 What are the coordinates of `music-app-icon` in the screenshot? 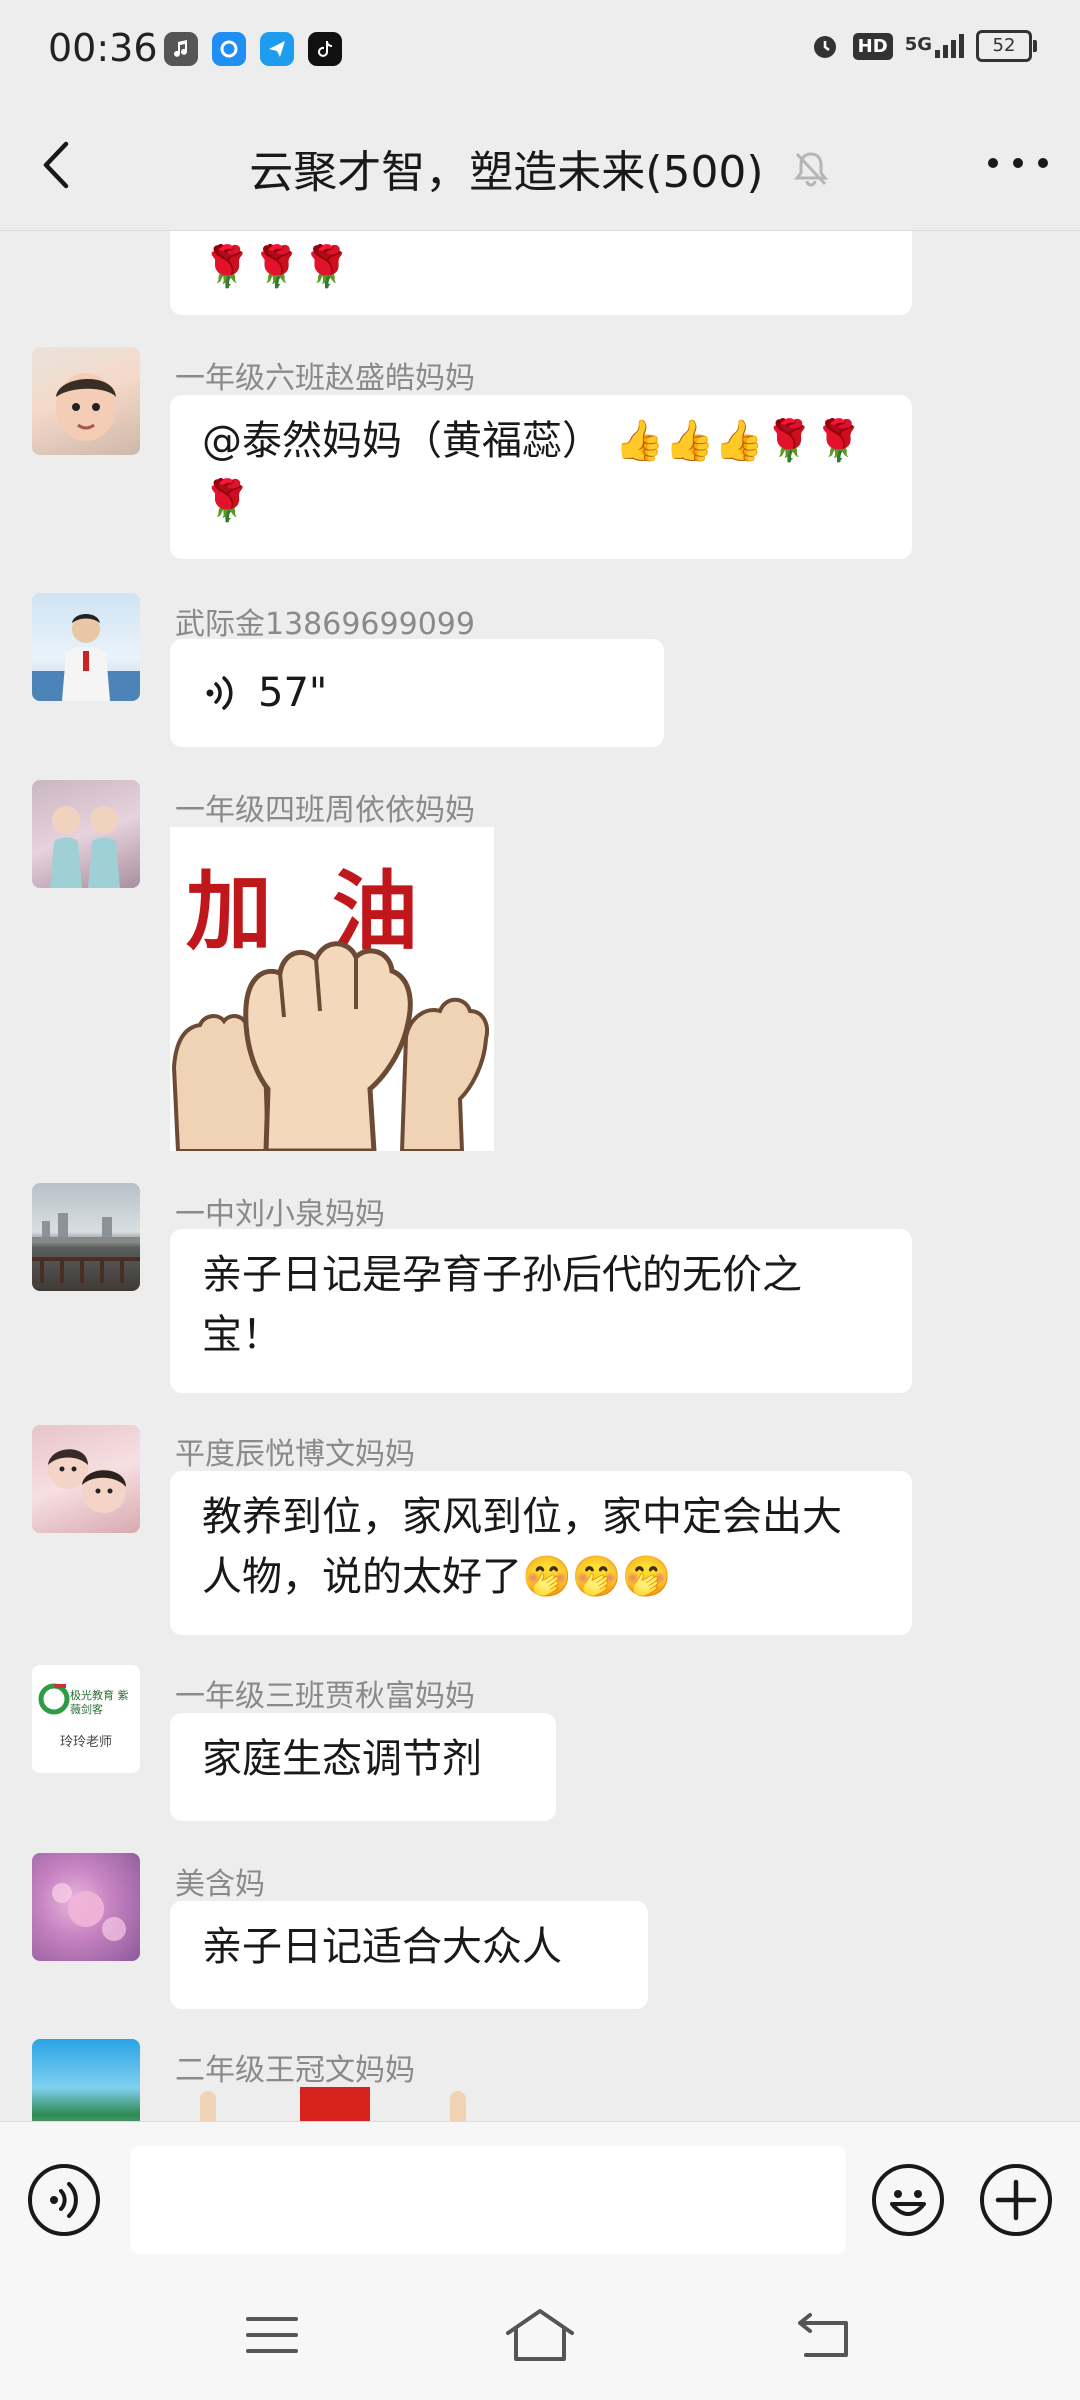 It's located at (181, 49).